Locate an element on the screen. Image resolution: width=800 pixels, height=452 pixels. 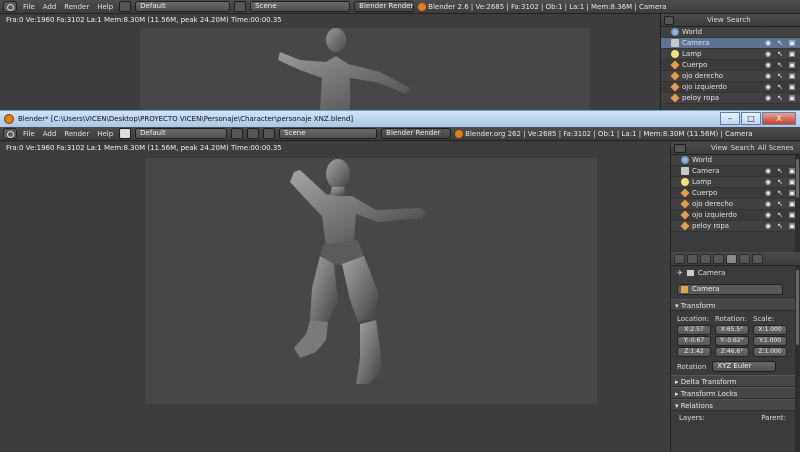
bg-character-model is located at coordinates (350, 65).